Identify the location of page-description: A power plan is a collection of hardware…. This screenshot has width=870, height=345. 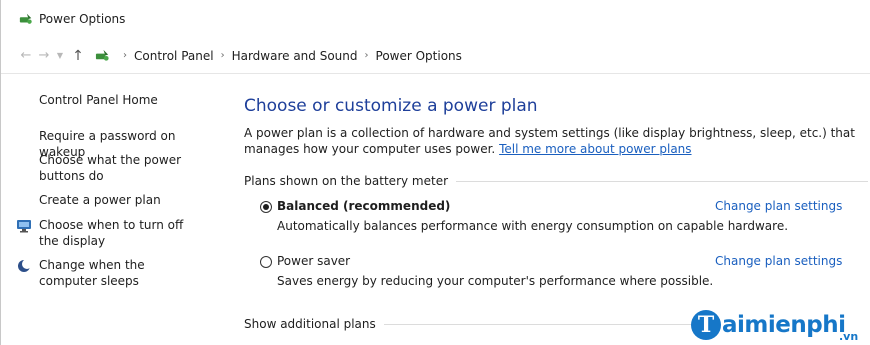
(551, 141).